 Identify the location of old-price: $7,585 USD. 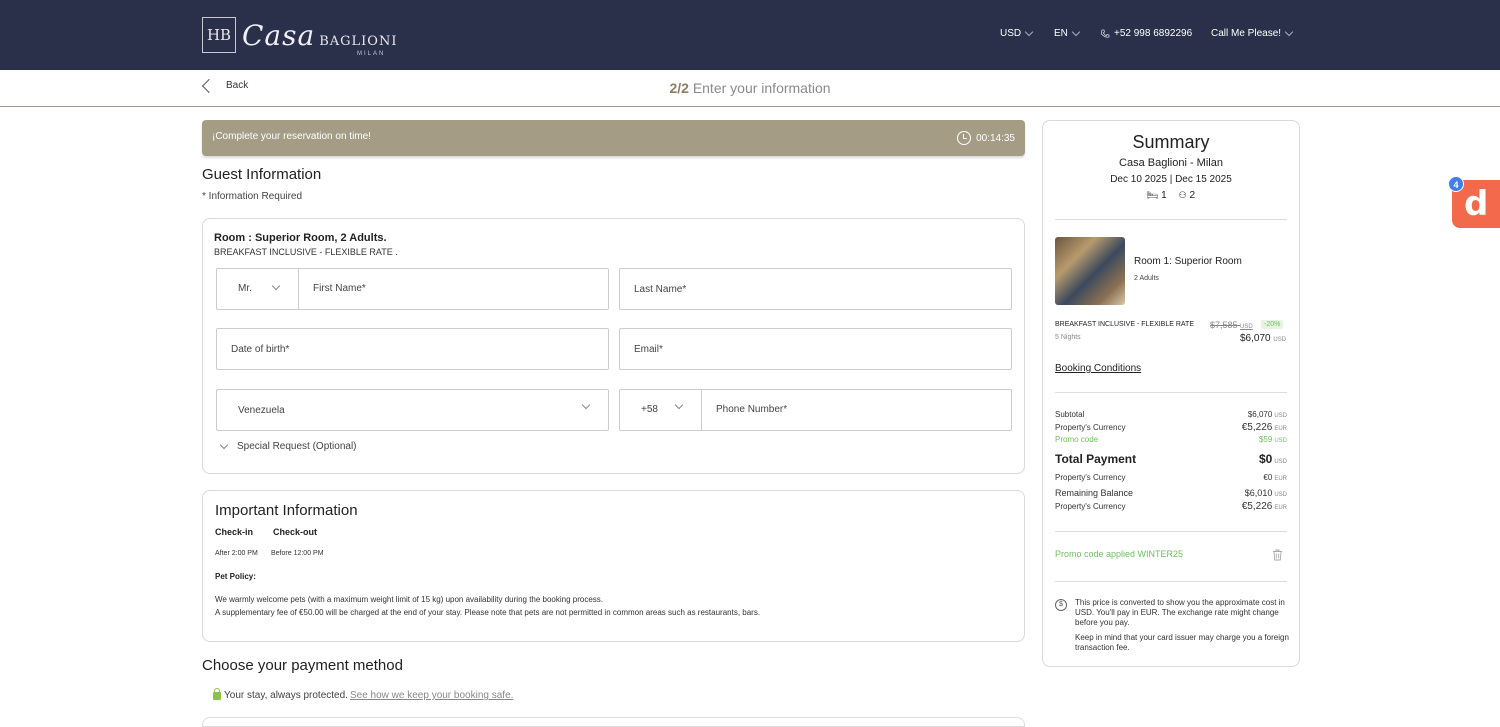
(1231, 325).